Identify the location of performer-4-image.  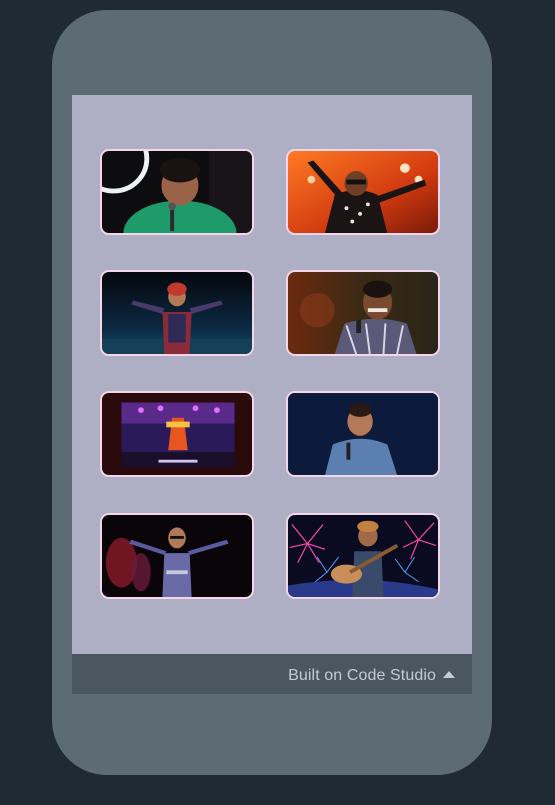
(363, 313).